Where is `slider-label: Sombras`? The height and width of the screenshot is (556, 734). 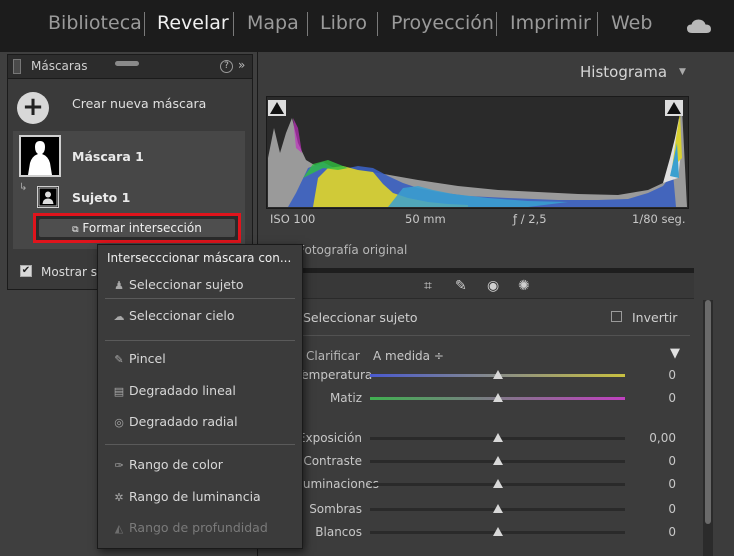
slider-label: Sombras is located at coordinates (335, 509).